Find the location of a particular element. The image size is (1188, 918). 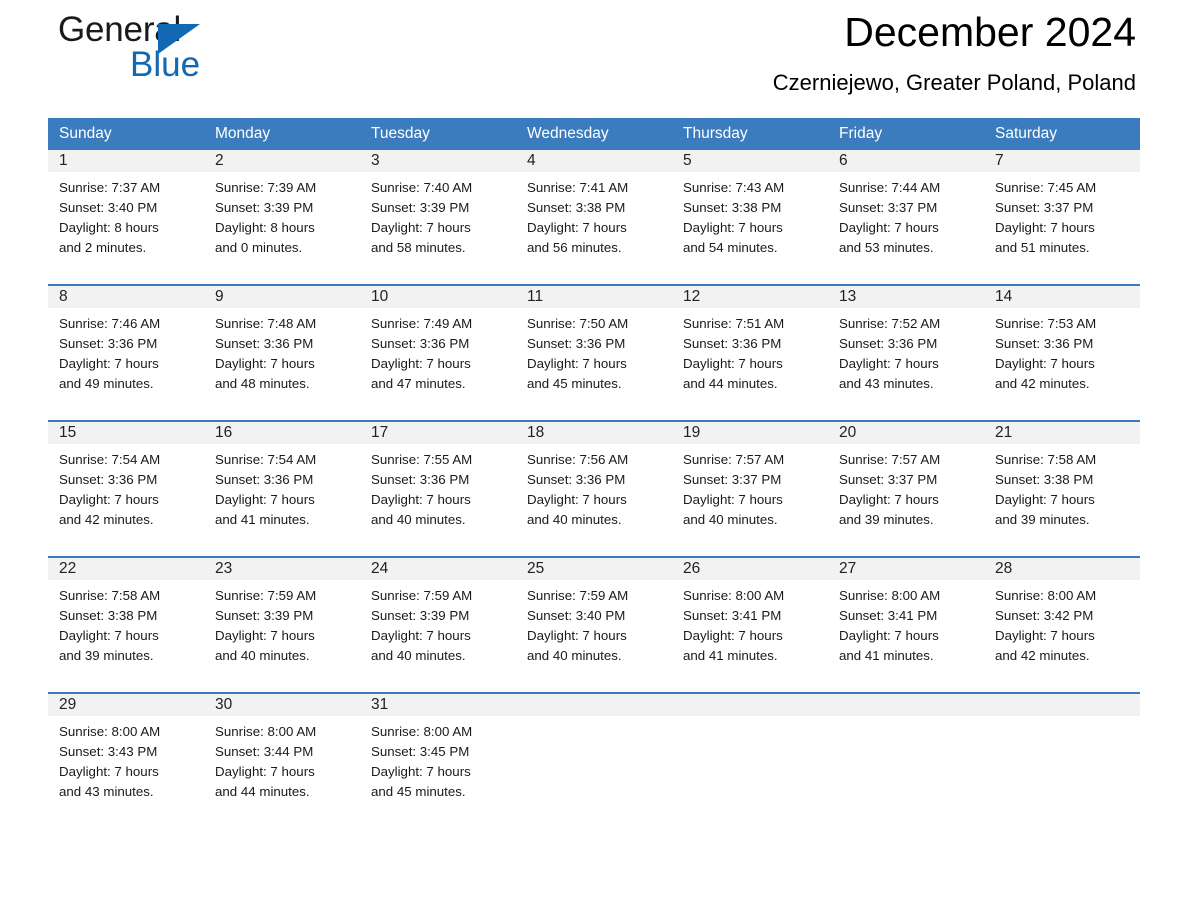

page-title: December 2024 is located at coordinates (990, 32).